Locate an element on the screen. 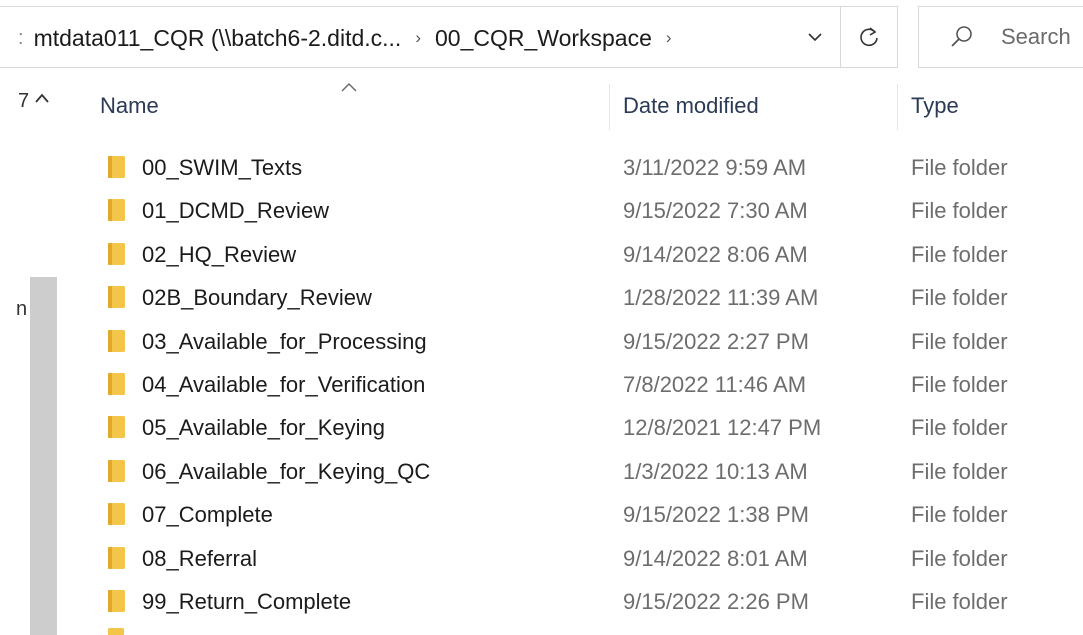 The image size is (1083, 635). search-icon is located at coordinates (961, 36).